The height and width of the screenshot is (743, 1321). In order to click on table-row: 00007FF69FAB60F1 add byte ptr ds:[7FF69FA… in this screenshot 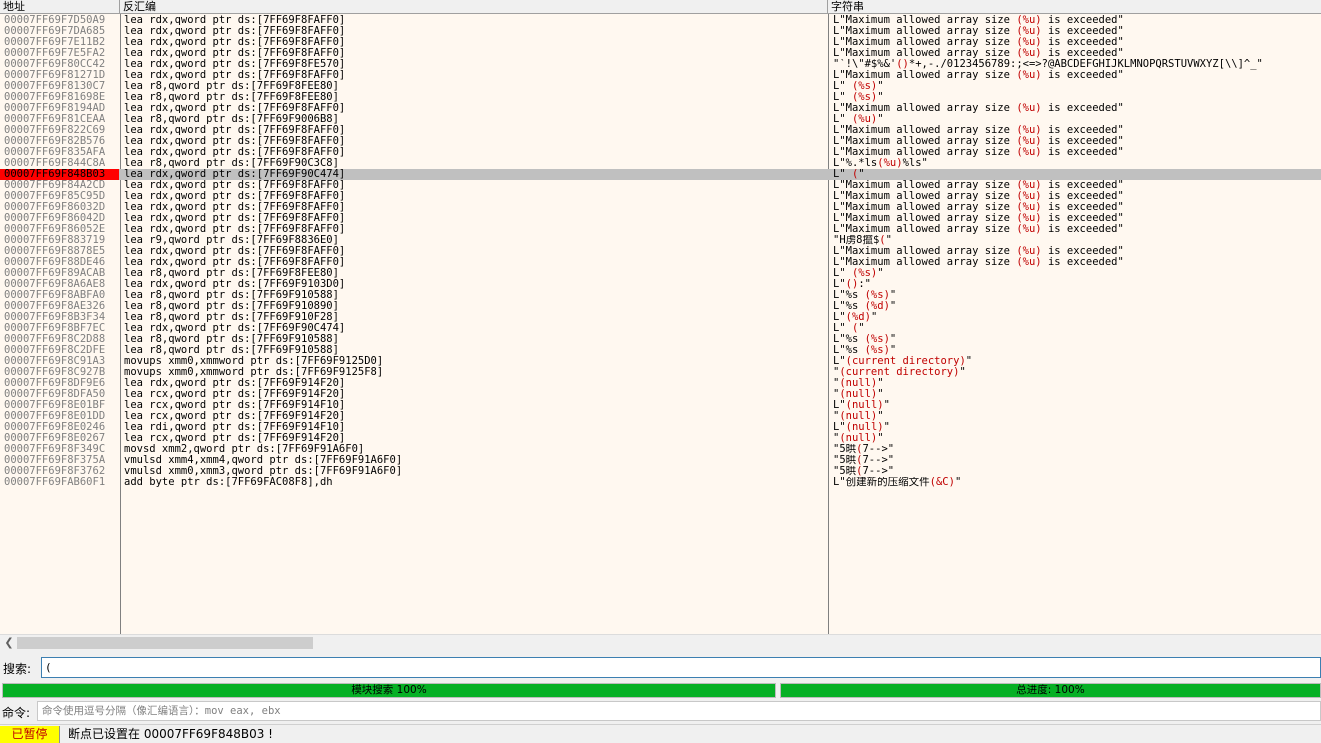, I will do `click(660, 482)`.